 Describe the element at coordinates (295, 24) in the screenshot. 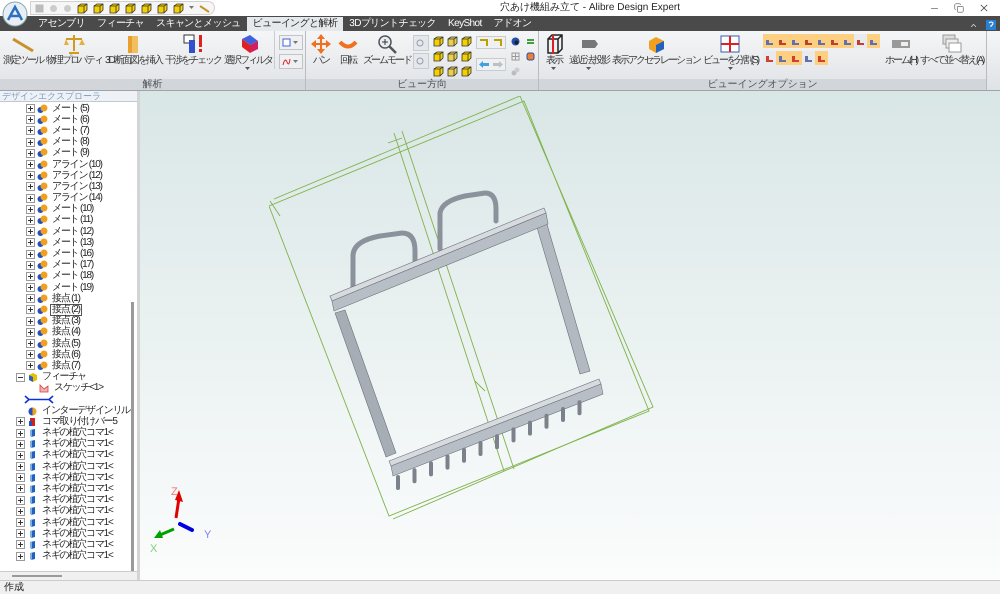

I see `ribbon-tab: ビューイングと解析` at that location.